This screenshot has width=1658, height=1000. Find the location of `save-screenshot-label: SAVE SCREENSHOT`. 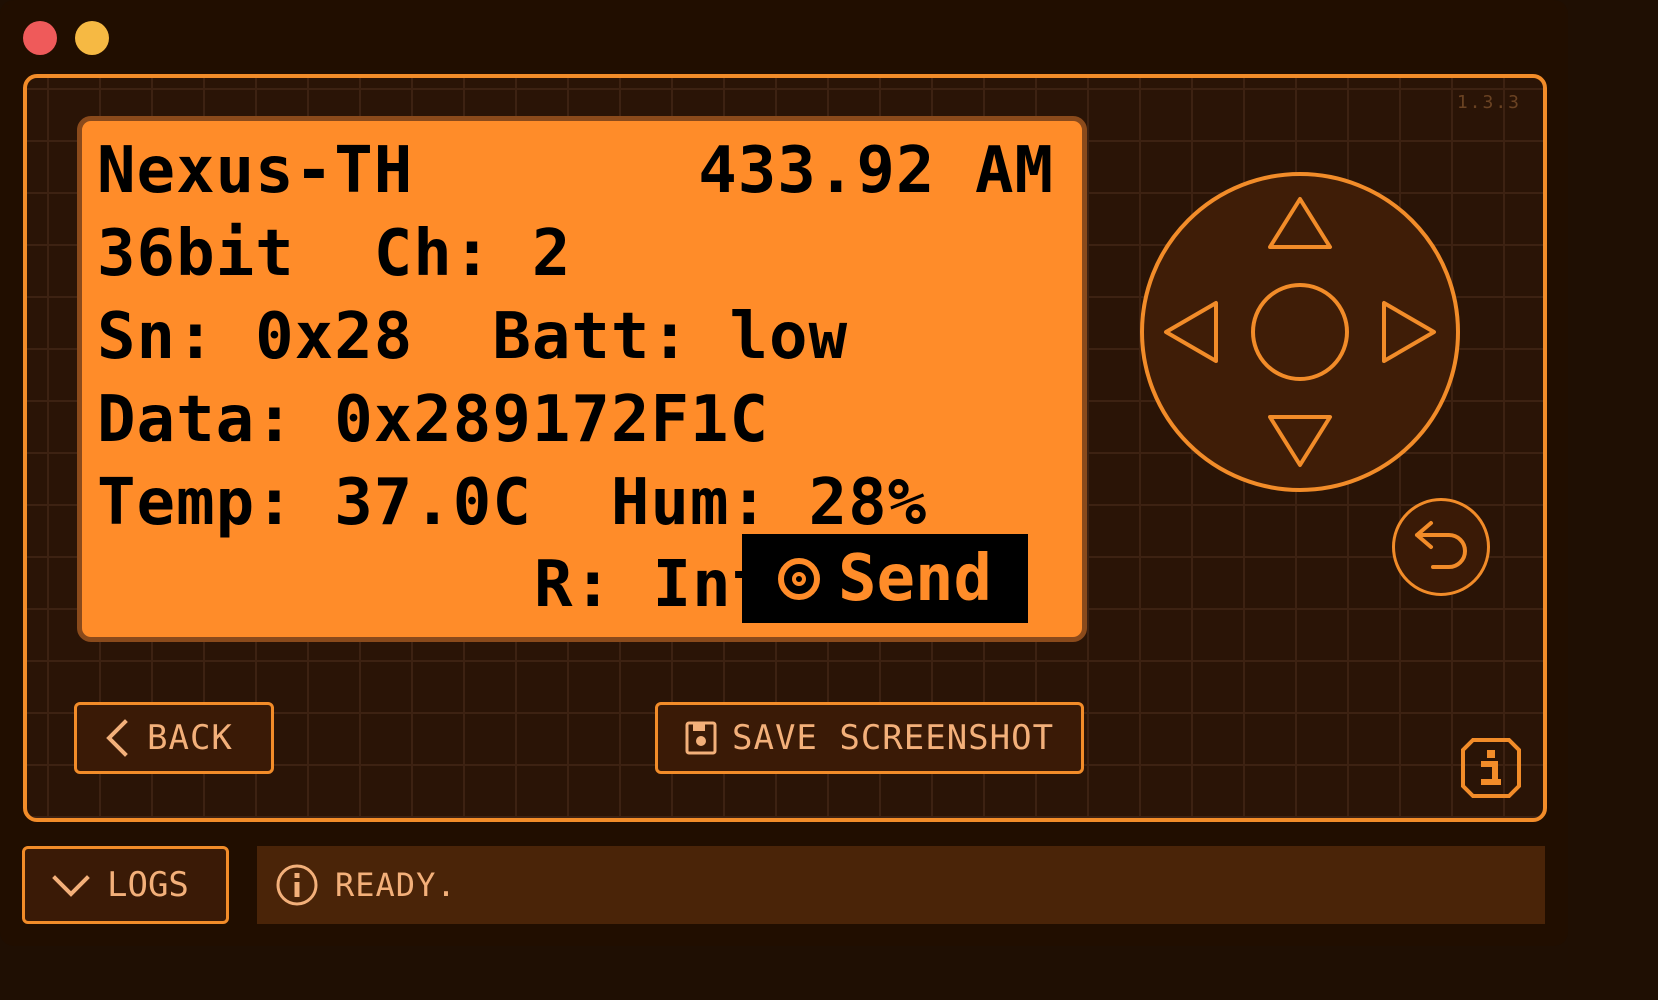

save-screenshot-label: SAVE SCREENSHOT is located at coordinates (893, 738).